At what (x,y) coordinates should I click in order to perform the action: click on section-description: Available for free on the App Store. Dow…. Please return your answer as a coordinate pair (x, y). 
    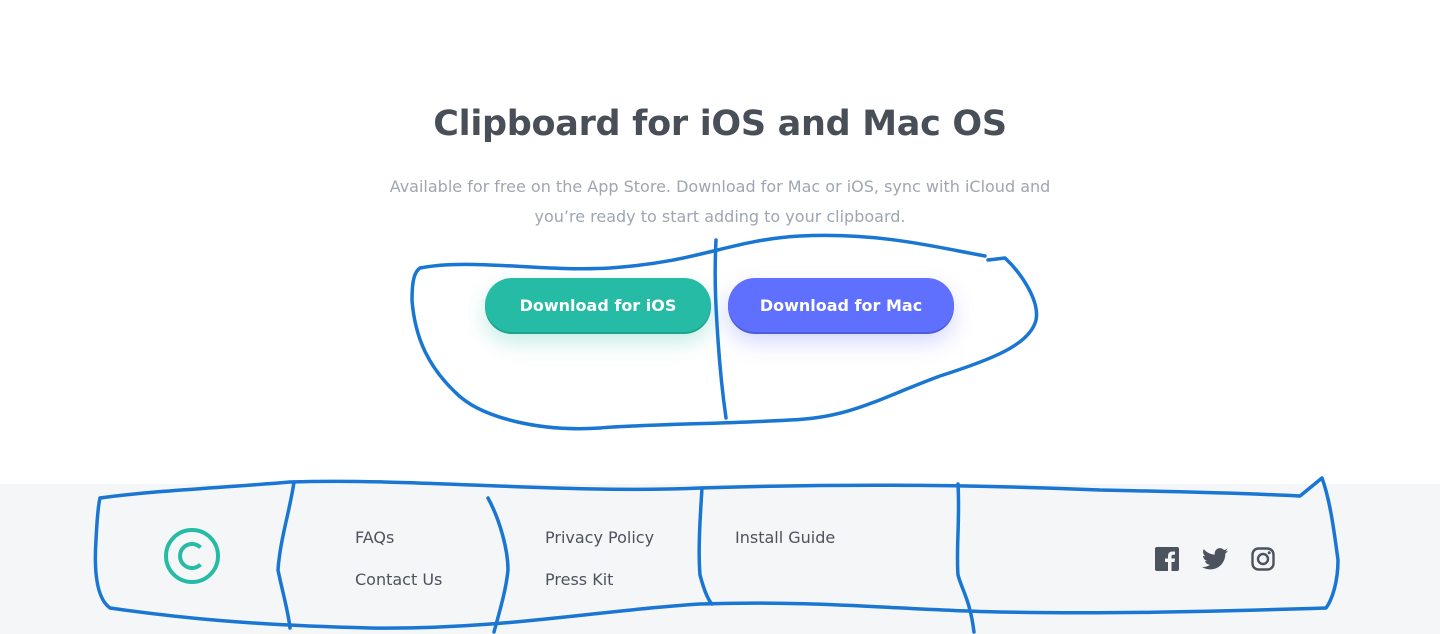
    Looking at the image, I should click on (720, 202).